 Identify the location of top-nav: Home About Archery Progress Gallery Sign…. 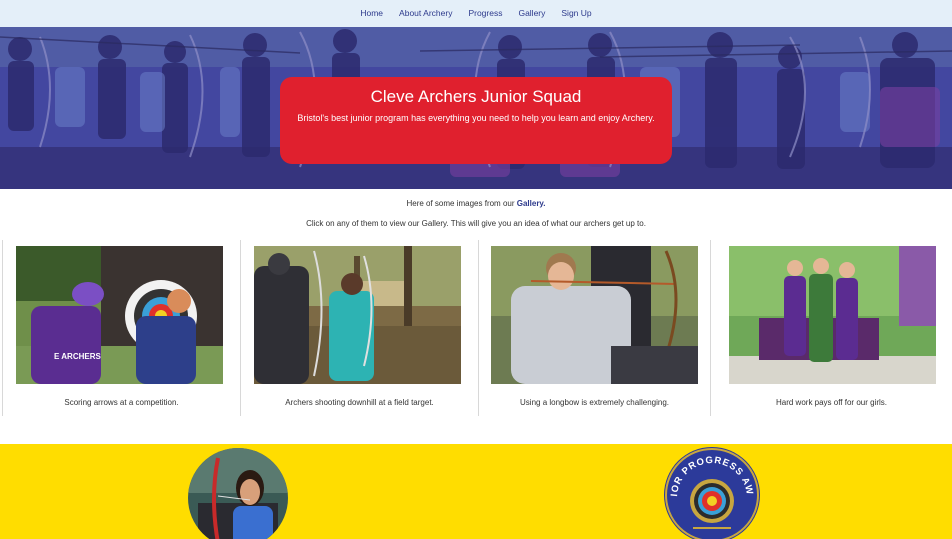
(476, 13).